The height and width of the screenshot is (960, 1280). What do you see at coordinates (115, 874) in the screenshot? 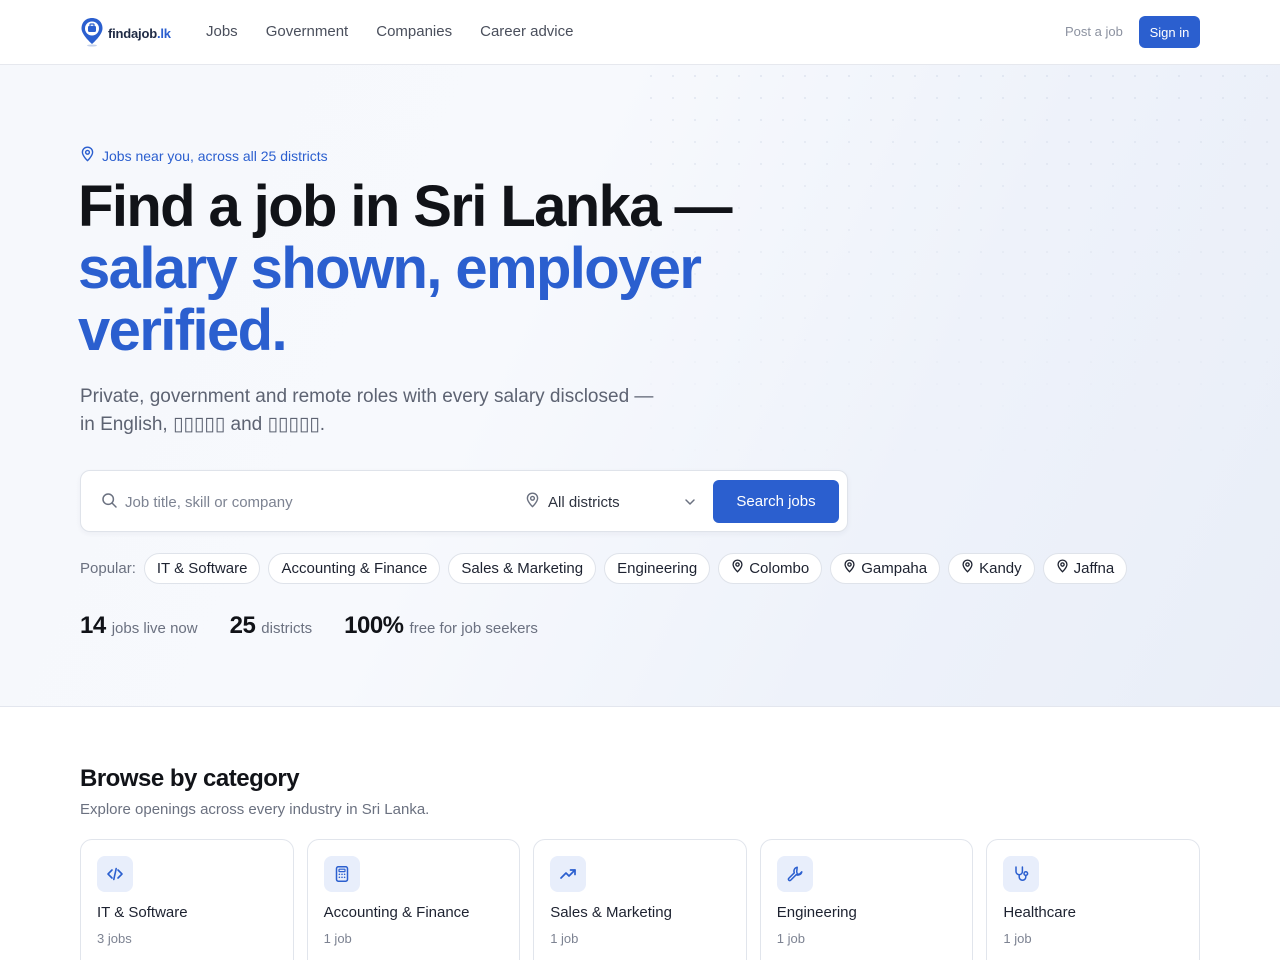
I see `code-icon` at bounding box center [115, 874].